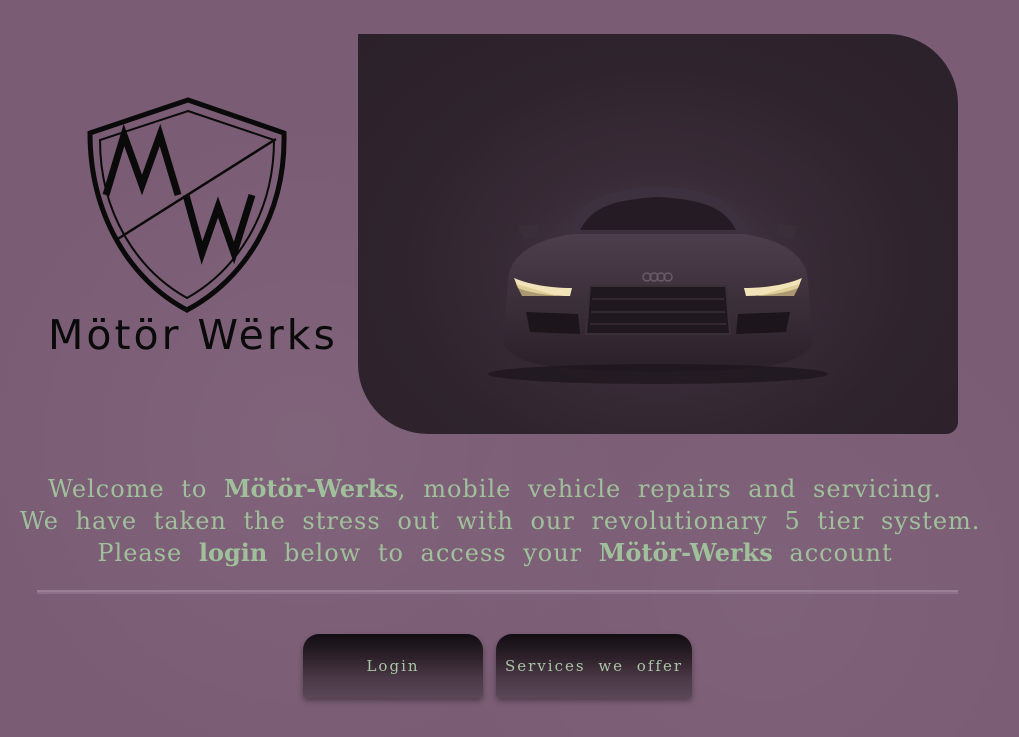 This screenshot has height=737, width=1019. I want to click on brand-logo: Mötör Wërks, so click(190, 232).